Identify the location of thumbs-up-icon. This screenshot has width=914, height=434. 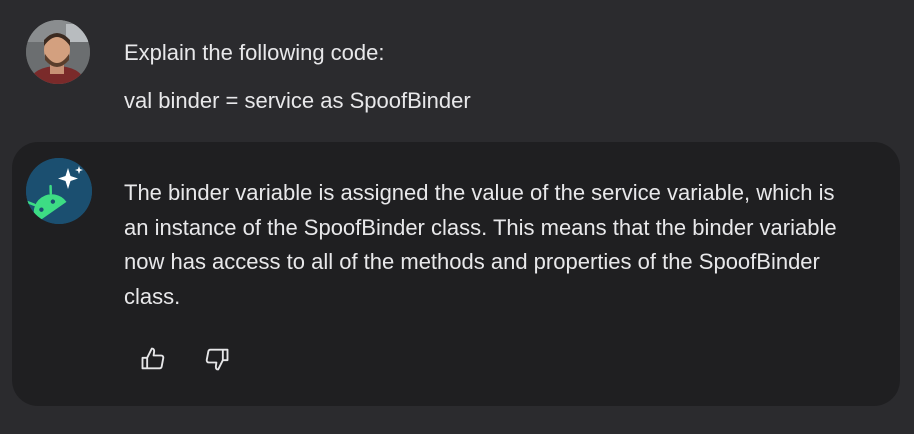
(153, 358).